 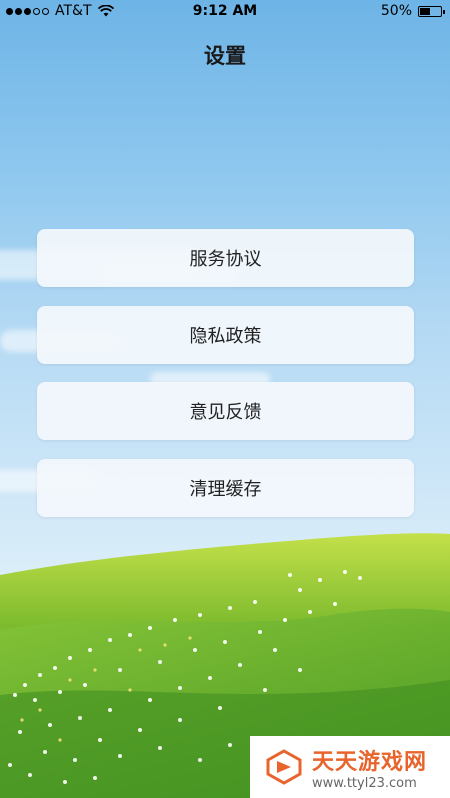 I want to click on battery-fill, so click(x=425, y=11).